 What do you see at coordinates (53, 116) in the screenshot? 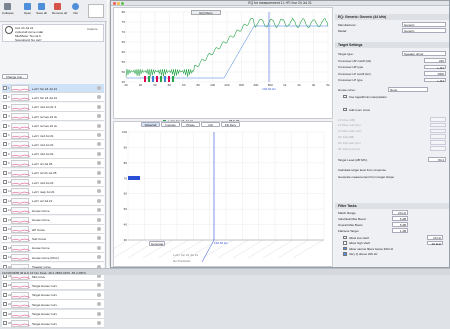
I see `measurement-row: 4 L+R l ref ses 24 Ju` at bounding box center [53, 116].